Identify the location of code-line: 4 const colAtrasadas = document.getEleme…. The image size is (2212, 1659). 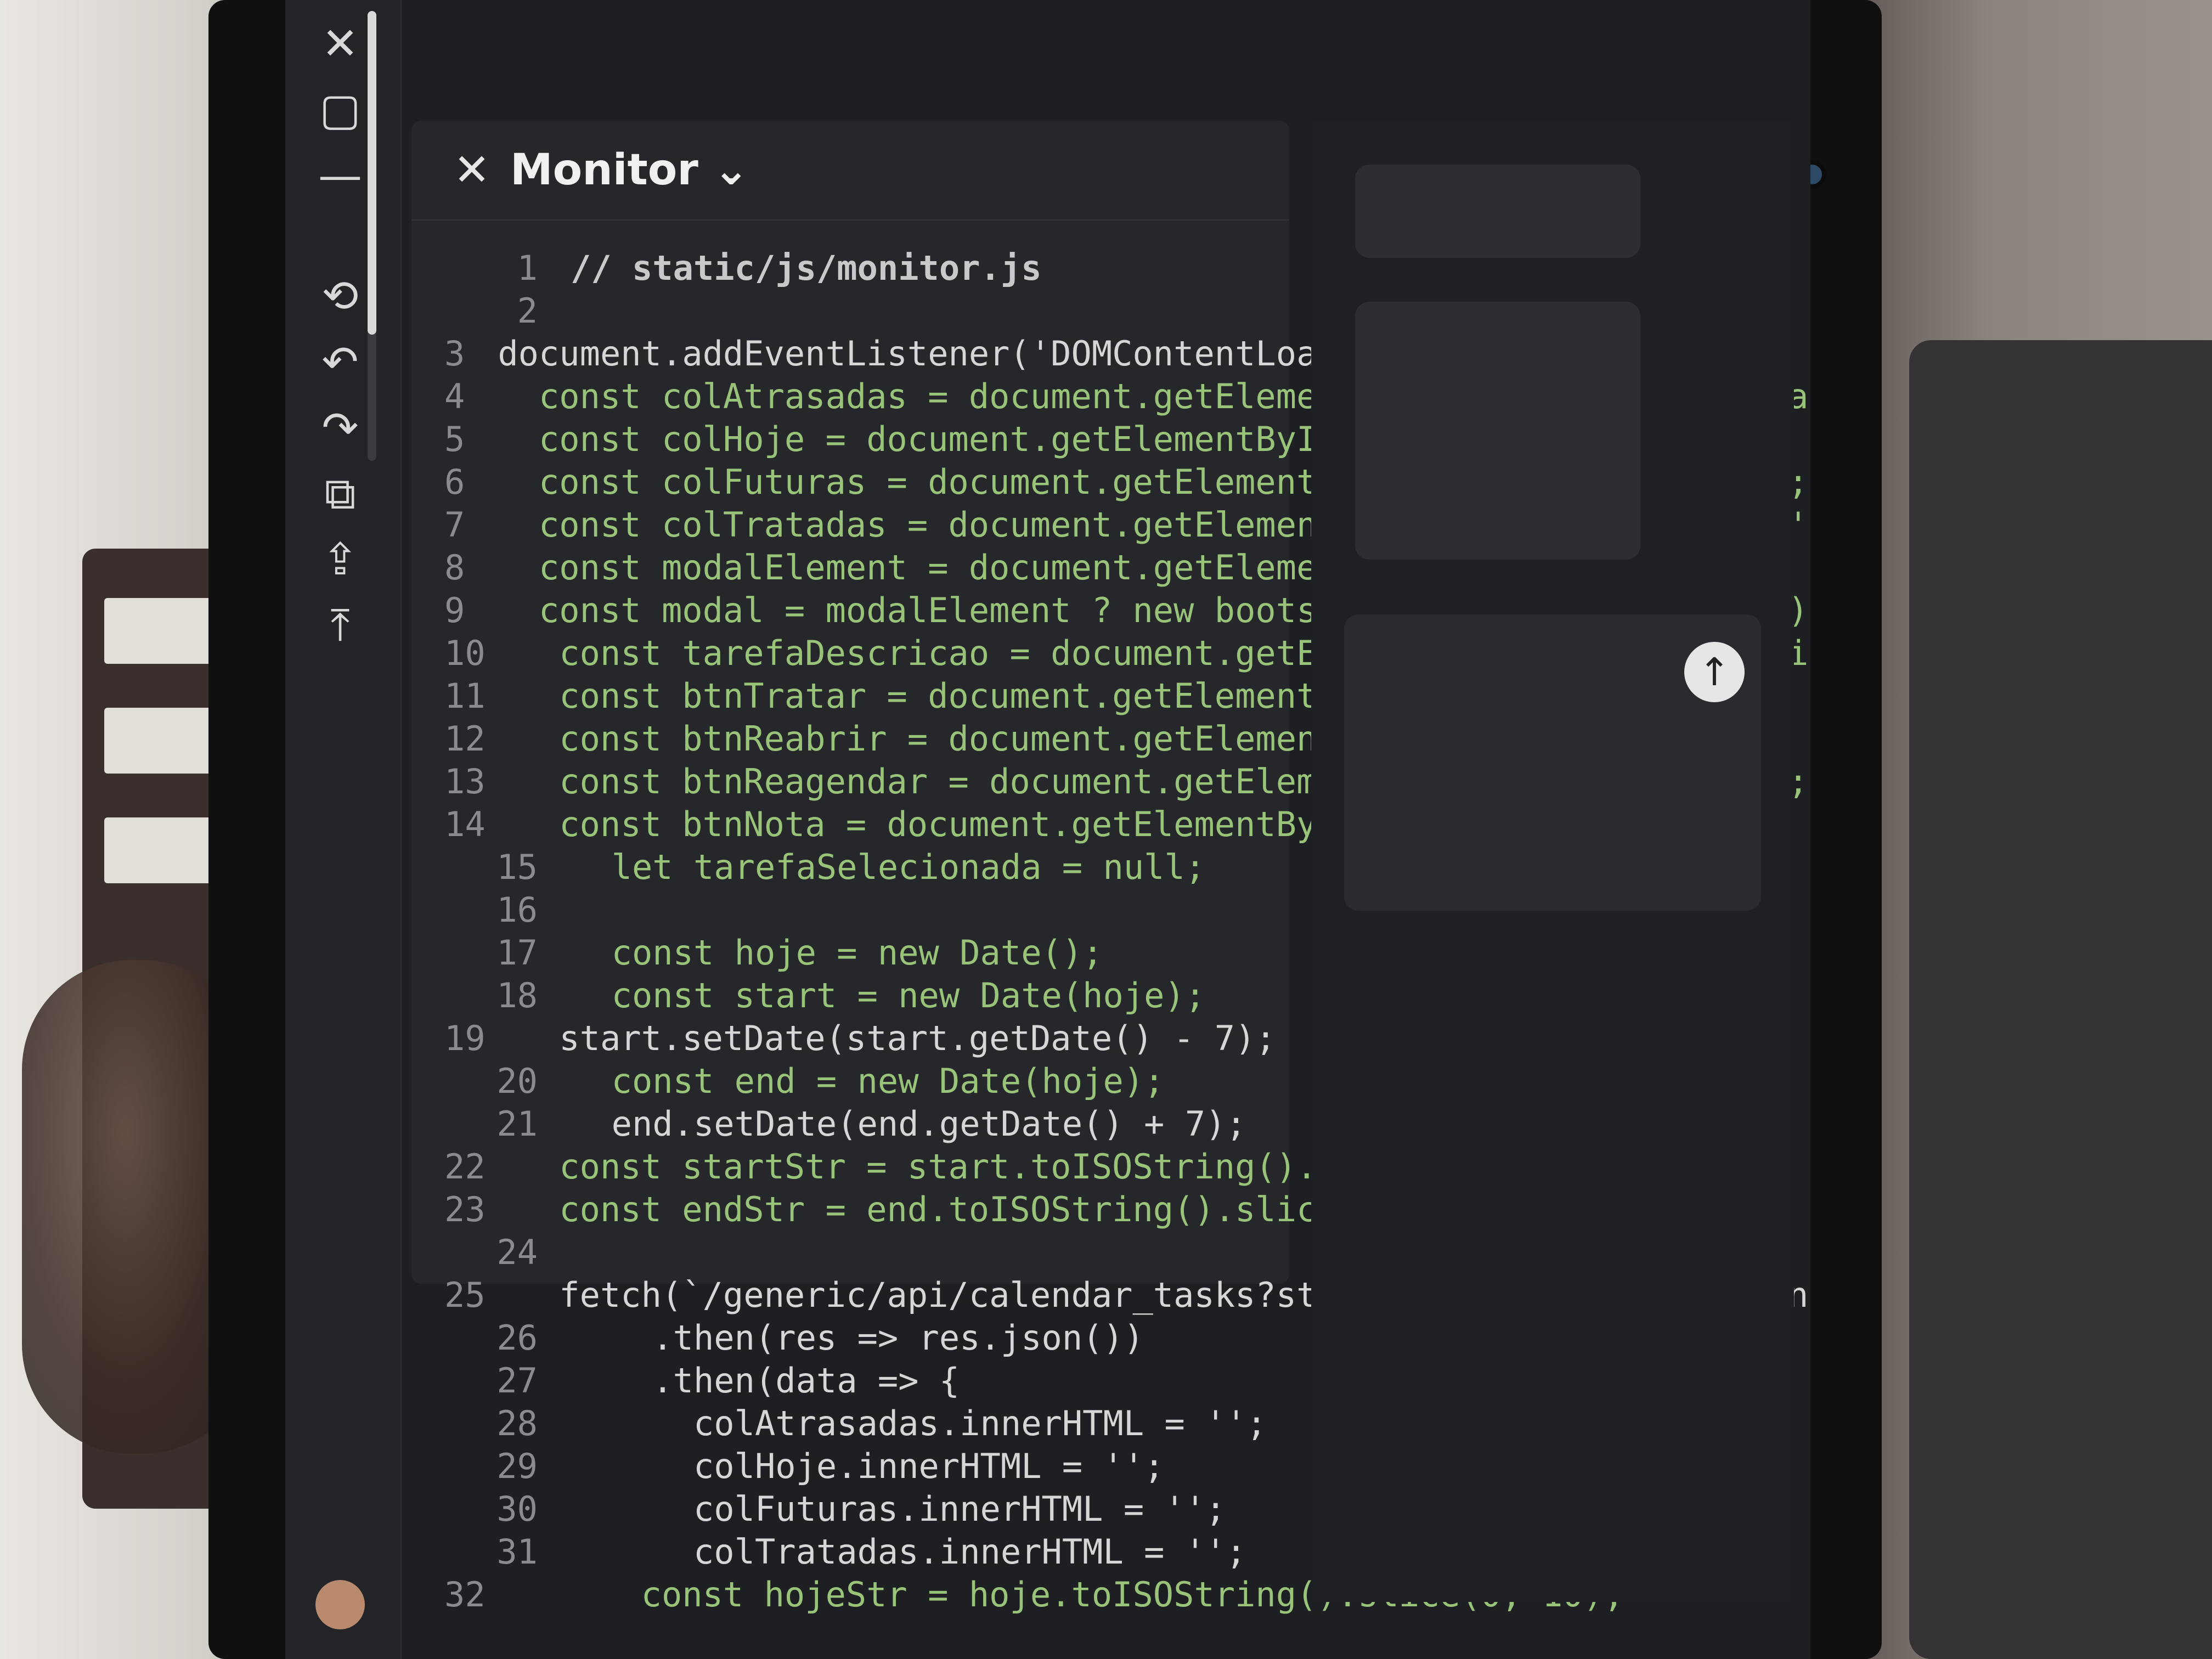
(1127, 397).